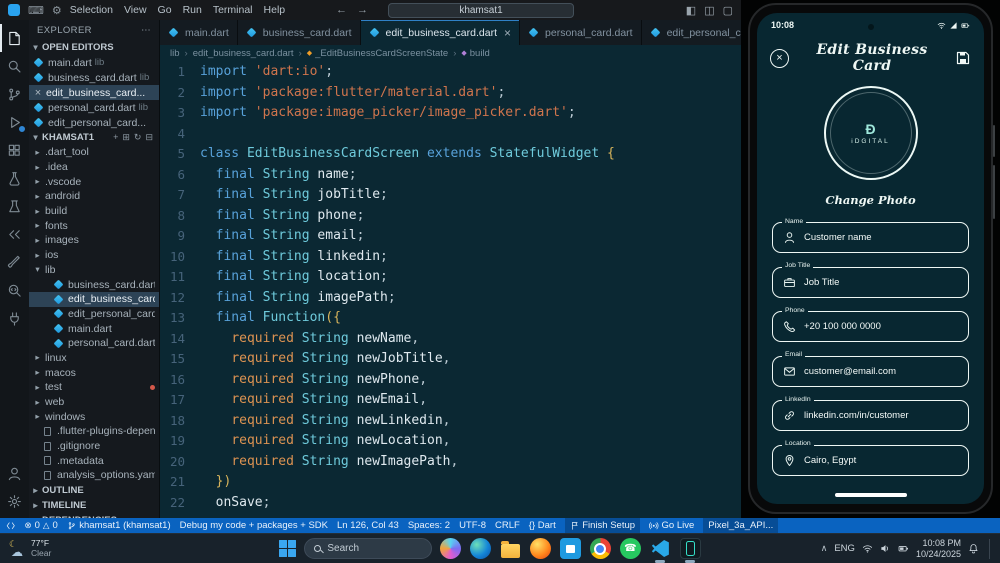 This screenshot has height=563, width=1000. Describe the element at coordinates (11, 526) in the screenshot. I see `remote-indicator` at that location.